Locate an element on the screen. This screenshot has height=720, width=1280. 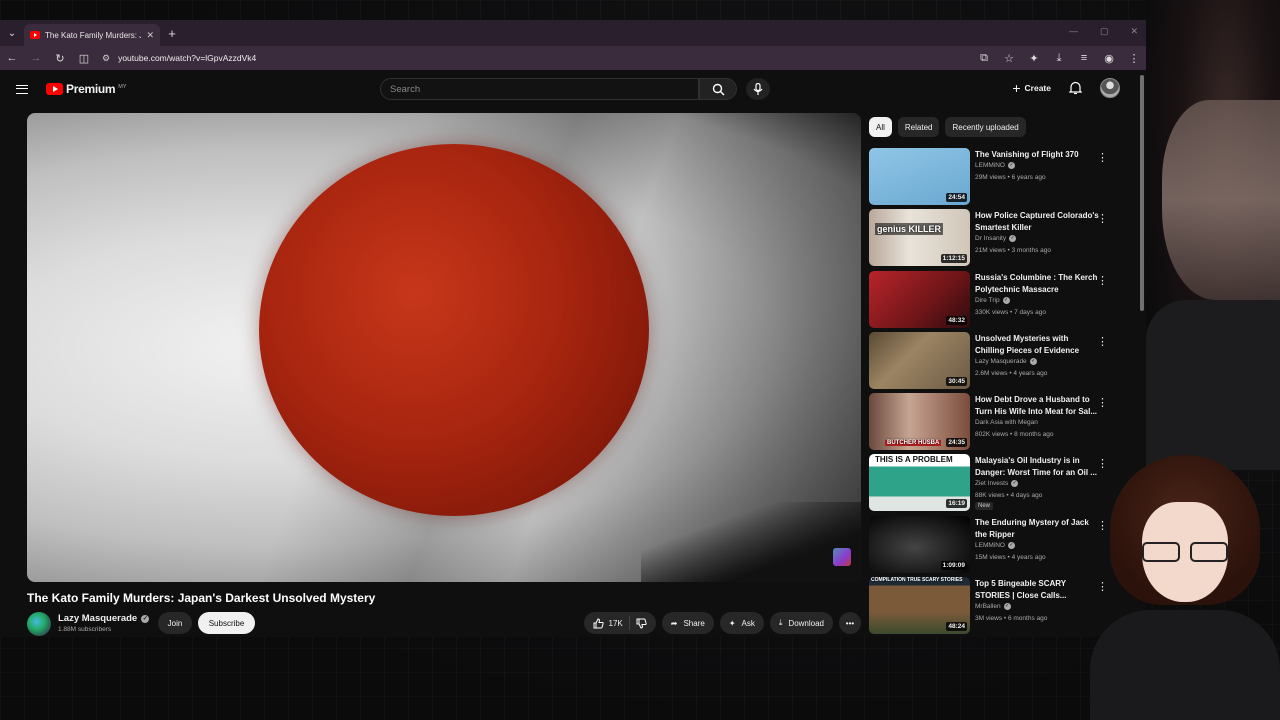
install-app-icon: ⧉ is located at coordinates (984, 58).